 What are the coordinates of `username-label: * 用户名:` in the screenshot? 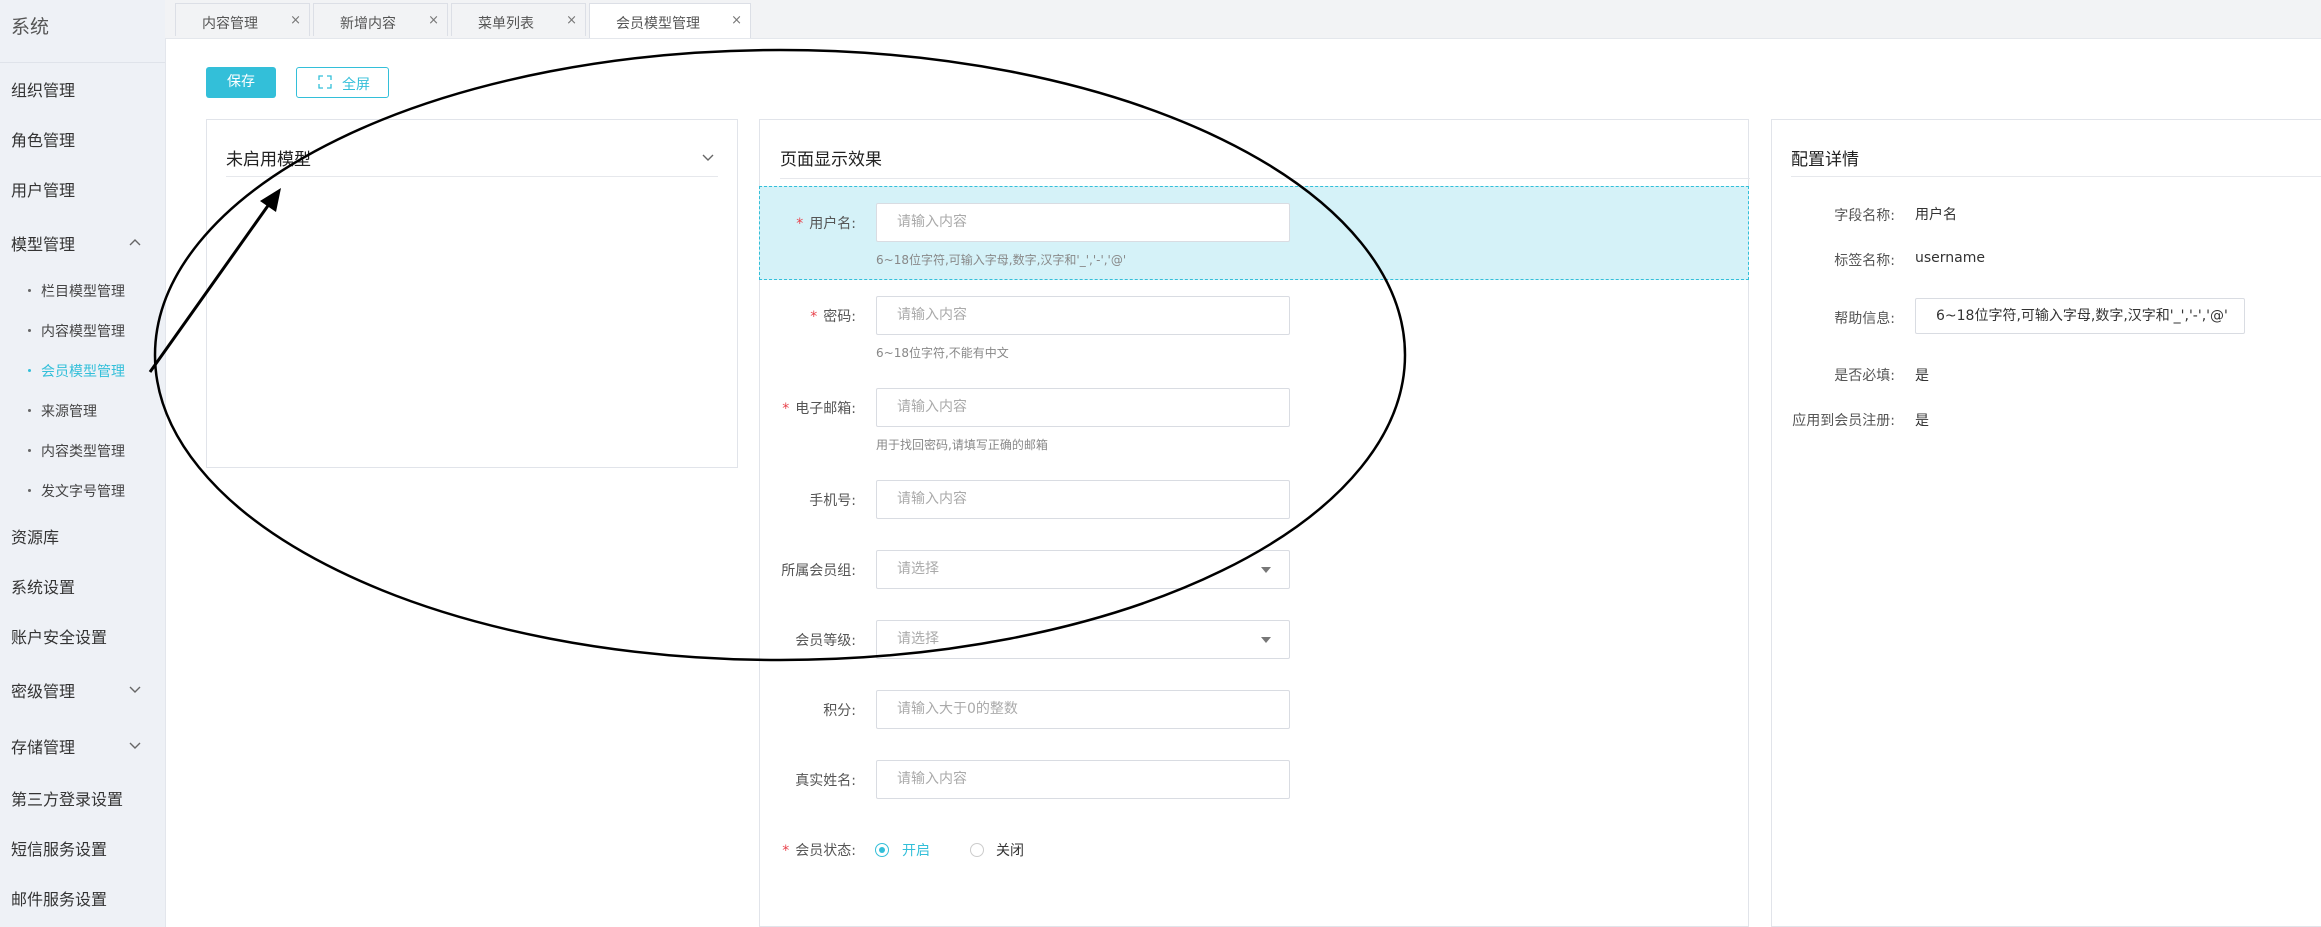 It's located at (796, 223).